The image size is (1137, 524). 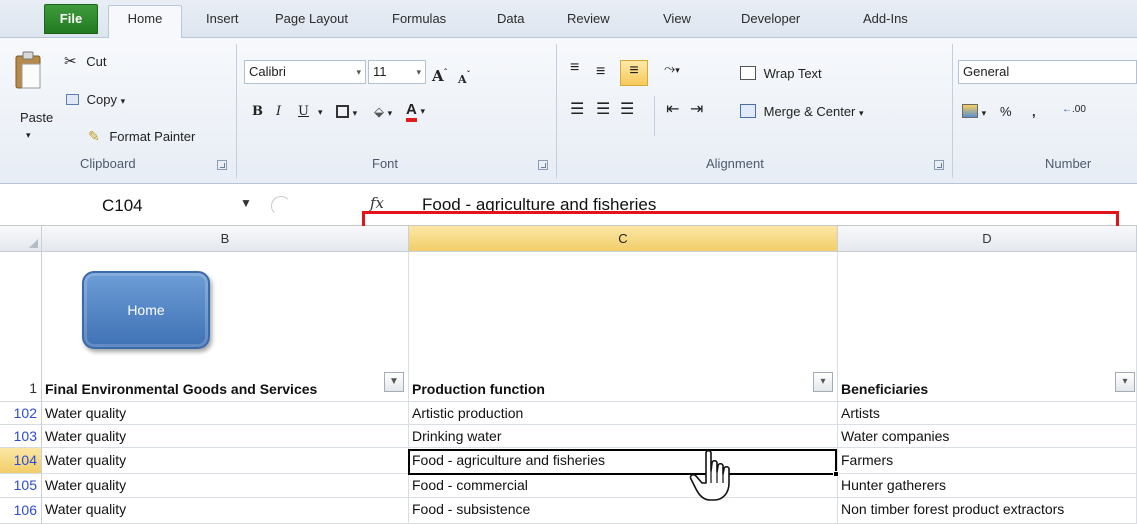 What do you see at coordinates (623, 239) in the screenshot?
I see `column-header-c: C` at bounding box center [623, 239].